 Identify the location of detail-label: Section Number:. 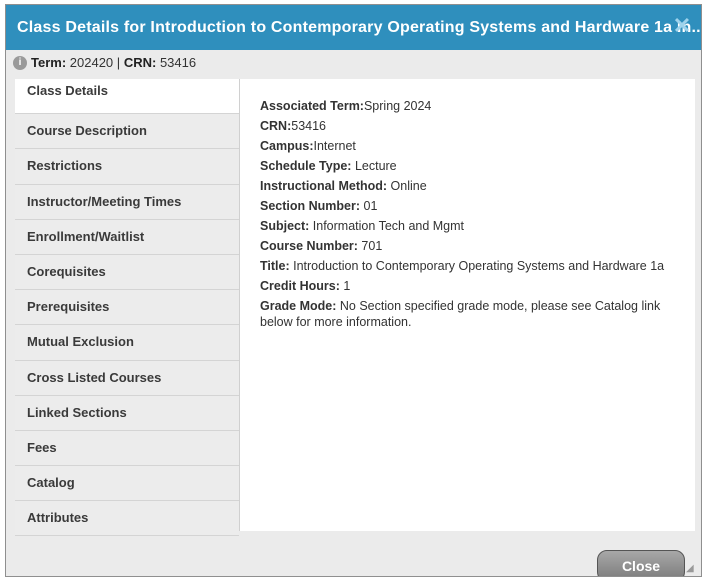
(310, 206).